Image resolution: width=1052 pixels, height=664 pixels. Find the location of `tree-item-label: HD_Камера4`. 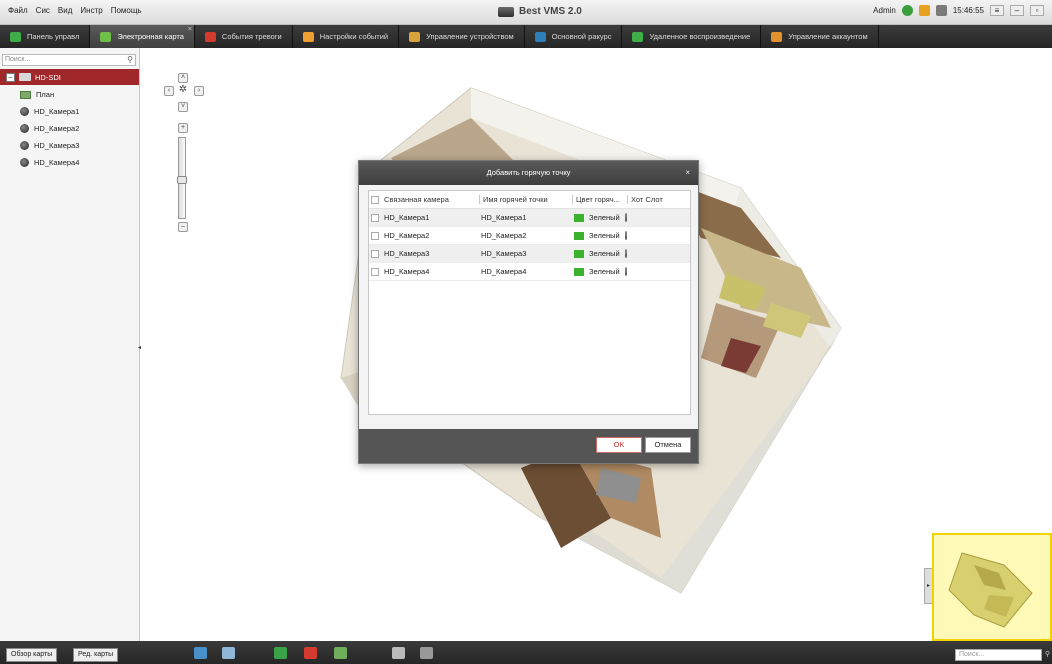

tree-item-label: HD_Камера4 is located at coordinates (57, 162).